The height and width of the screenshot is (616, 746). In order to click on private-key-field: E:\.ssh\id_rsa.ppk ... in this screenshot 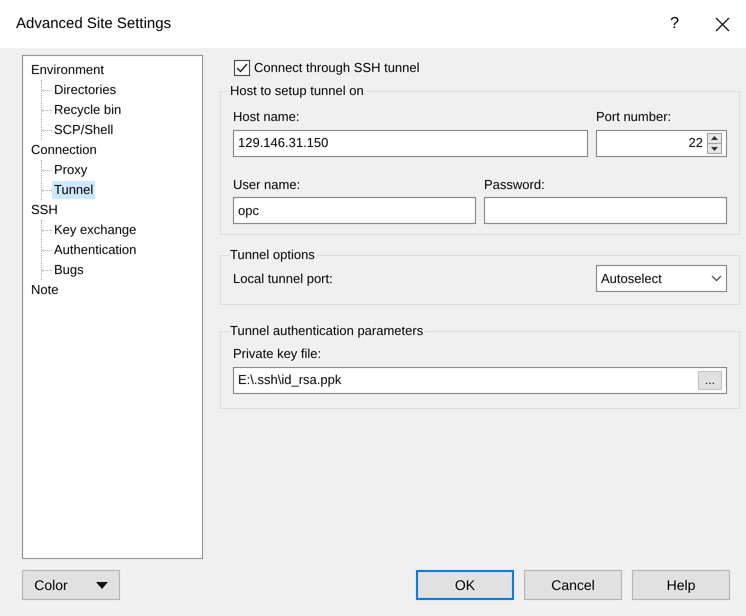, I will do `click(480, 380)`.